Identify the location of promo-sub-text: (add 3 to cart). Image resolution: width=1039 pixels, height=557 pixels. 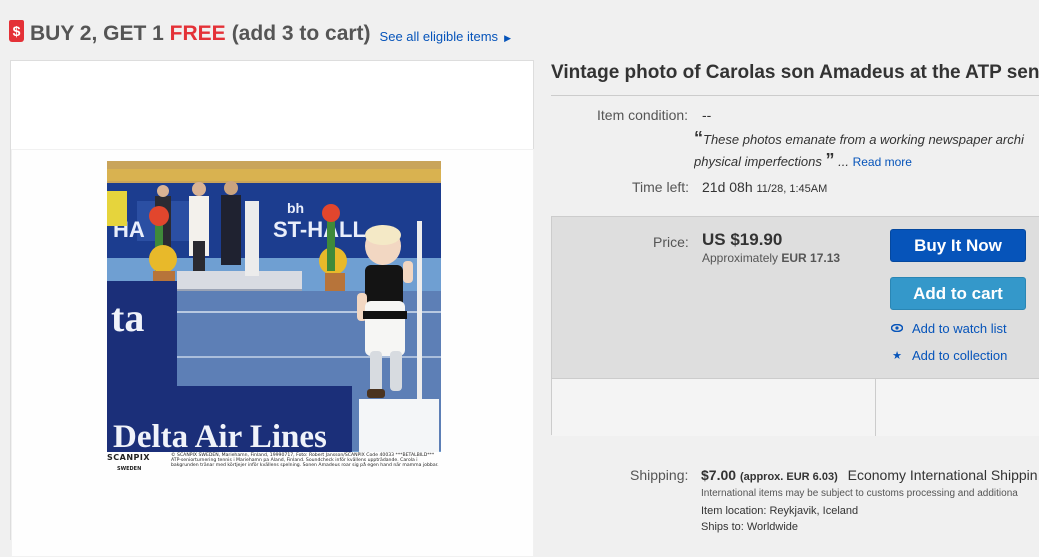
(301, 33).